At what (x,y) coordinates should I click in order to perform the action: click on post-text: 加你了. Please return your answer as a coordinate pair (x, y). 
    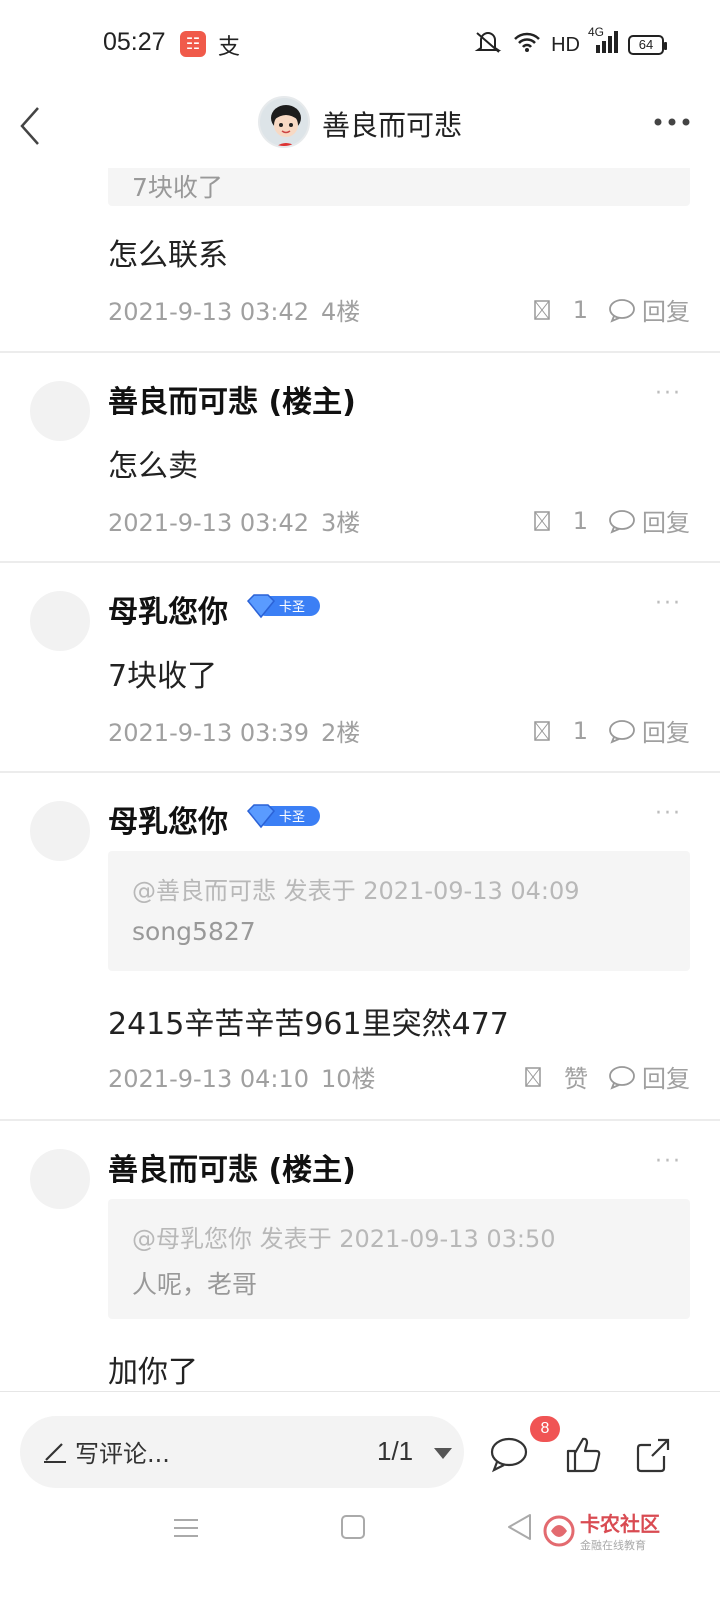
    Looking at the image, I should click on (153, 1372).